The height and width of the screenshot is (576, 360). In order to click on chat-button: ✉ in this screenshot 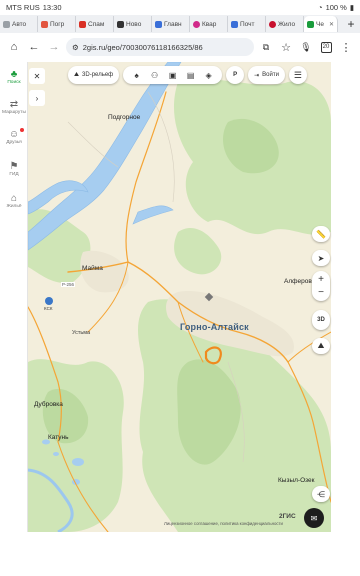, I will do `click(314, 518)`.